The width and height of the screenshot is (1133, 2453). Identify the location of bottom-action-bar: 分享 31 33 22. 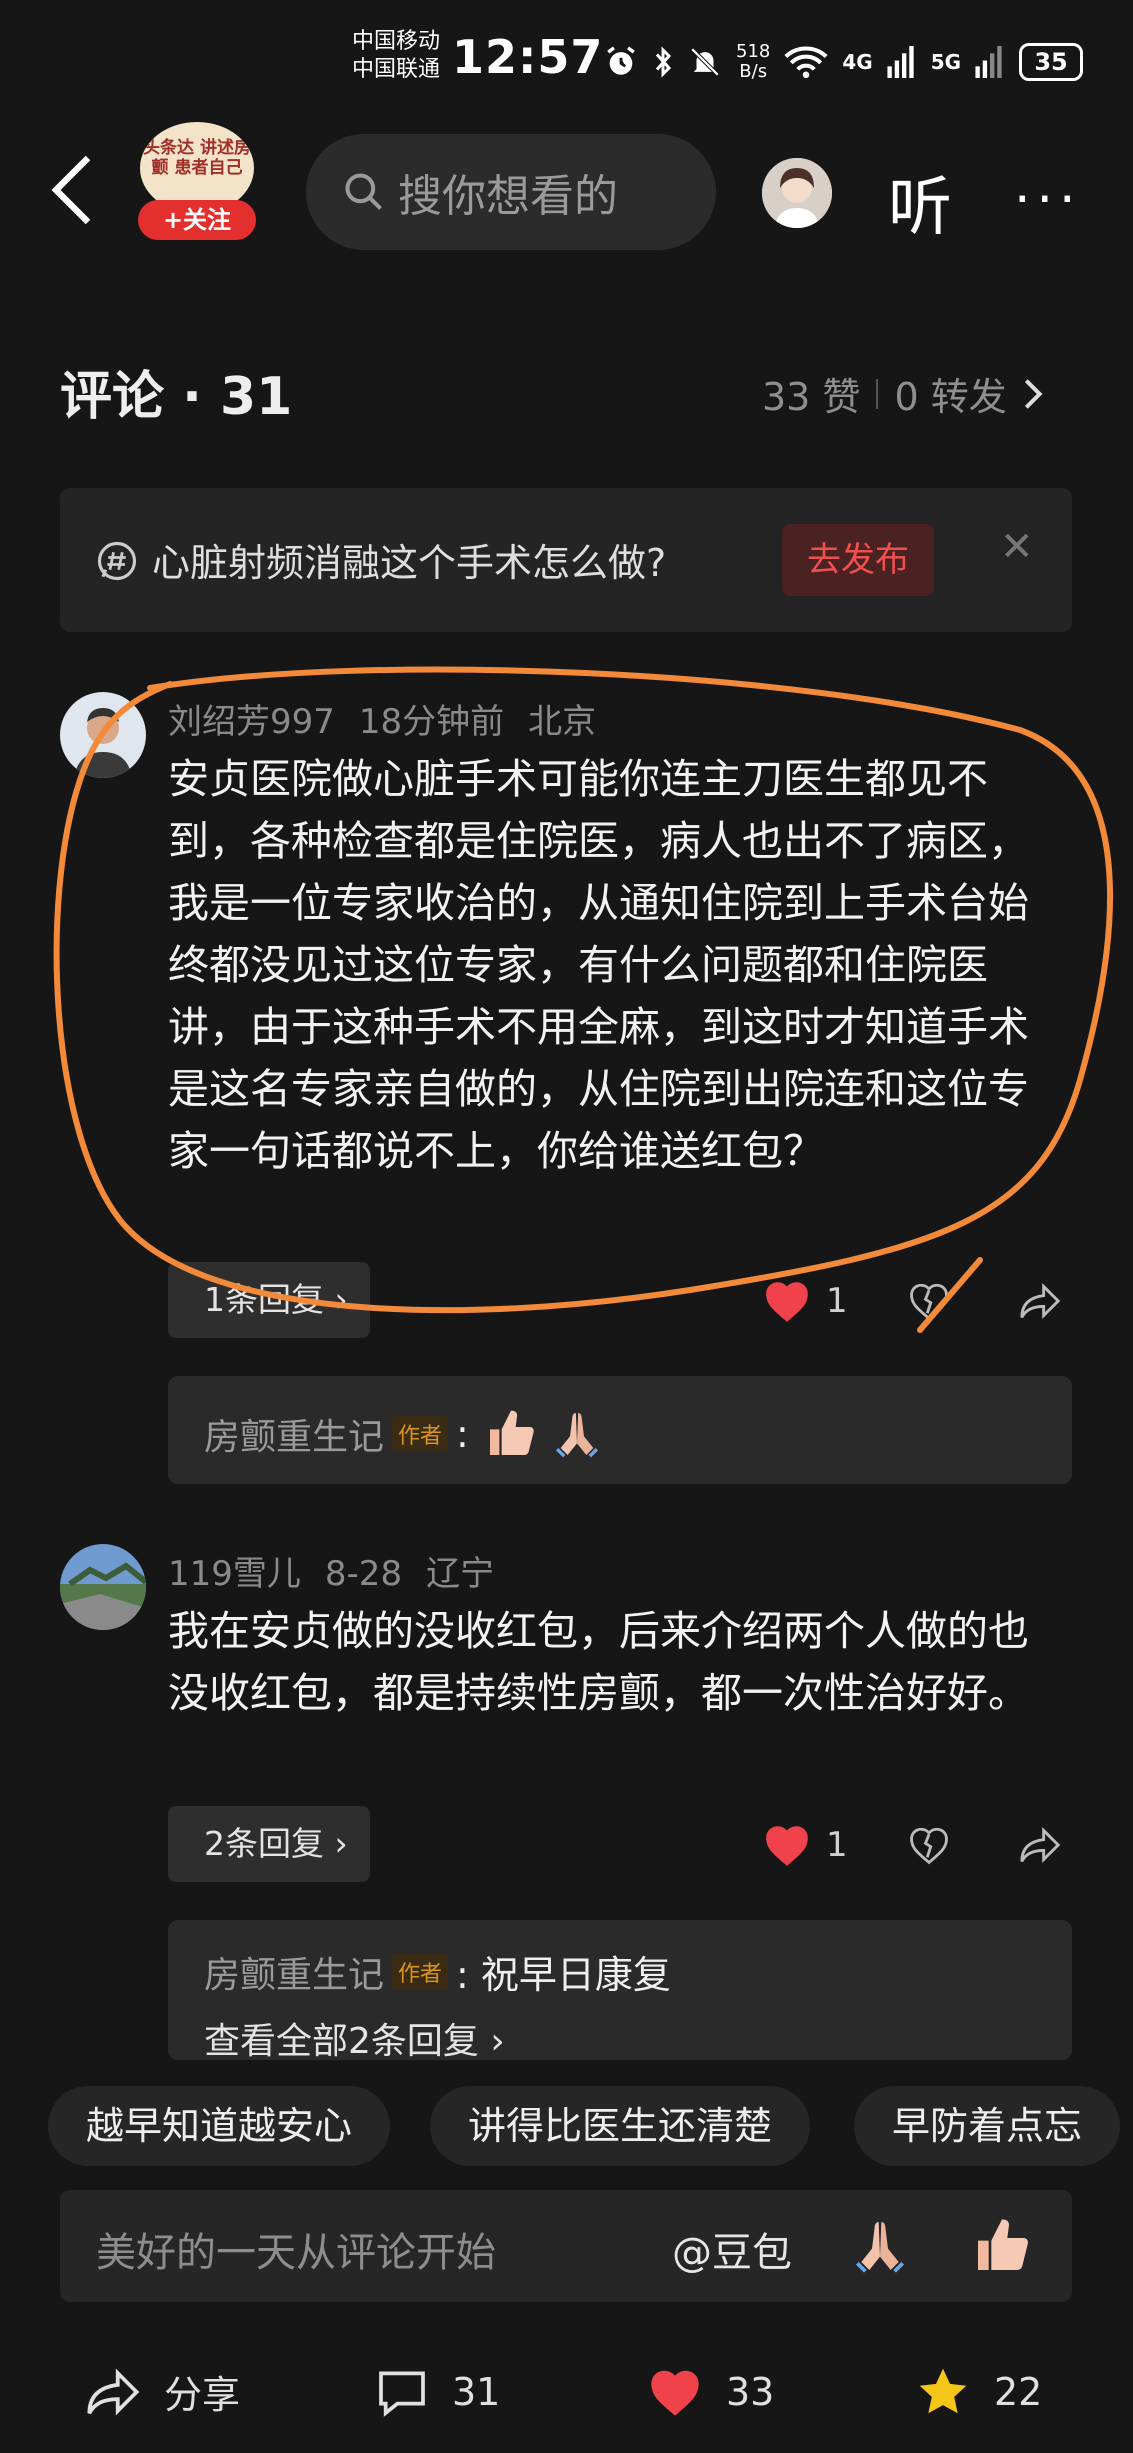
(566, 2391).